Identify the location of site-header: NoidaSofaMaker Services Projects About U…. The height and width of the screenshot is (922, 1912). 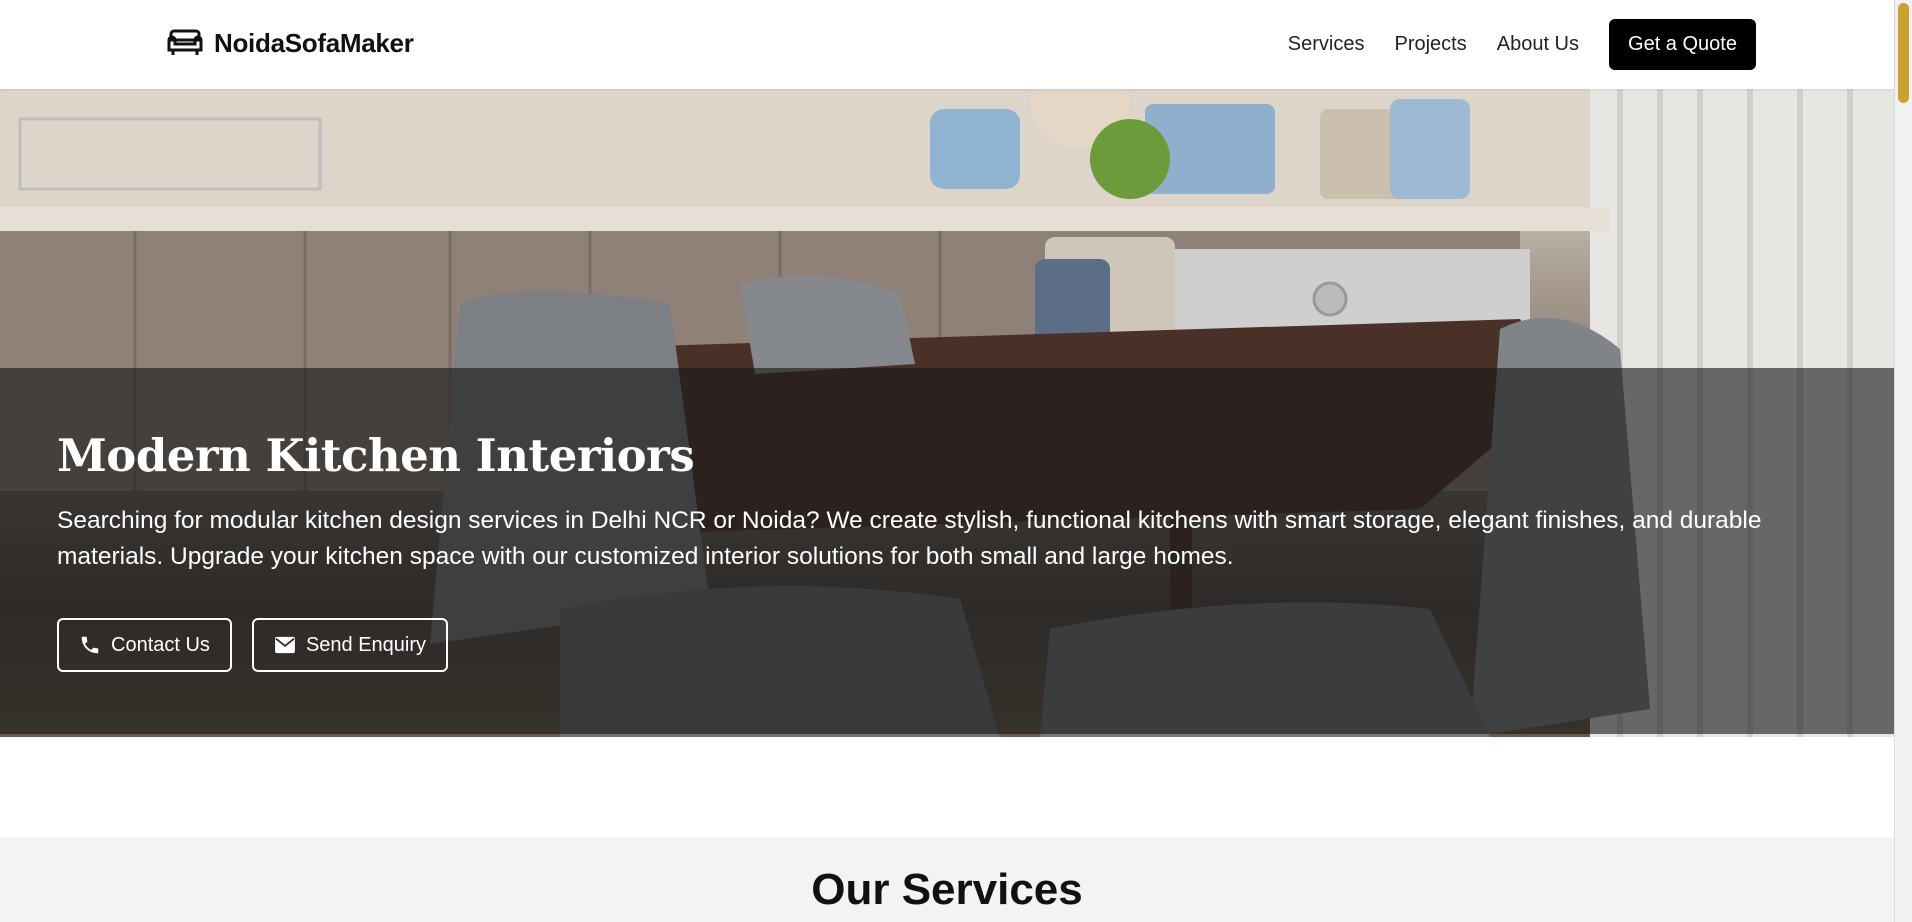
(947, 44).